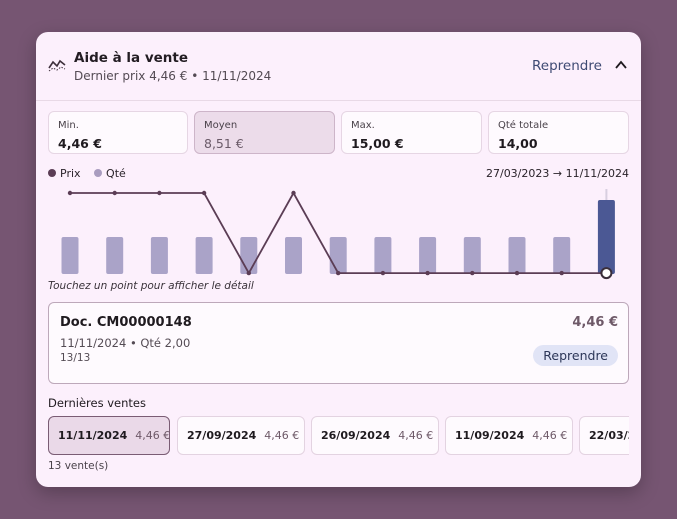  I want to click on resume-document-button: Reprendre, so click(575, 355).